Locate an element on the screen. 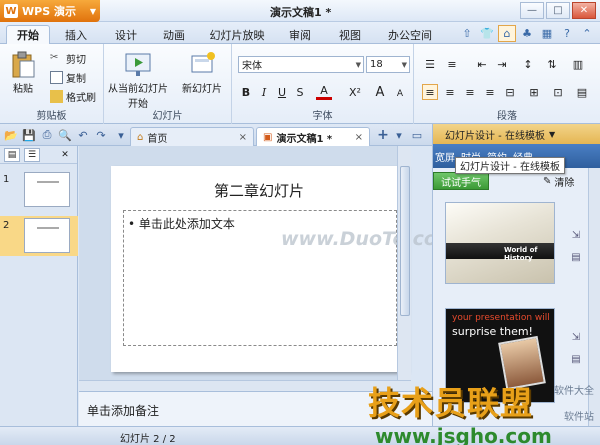 This screenshot has width=600, height=445. shirt-icon: 👕 is located at coordinates (487, 33).